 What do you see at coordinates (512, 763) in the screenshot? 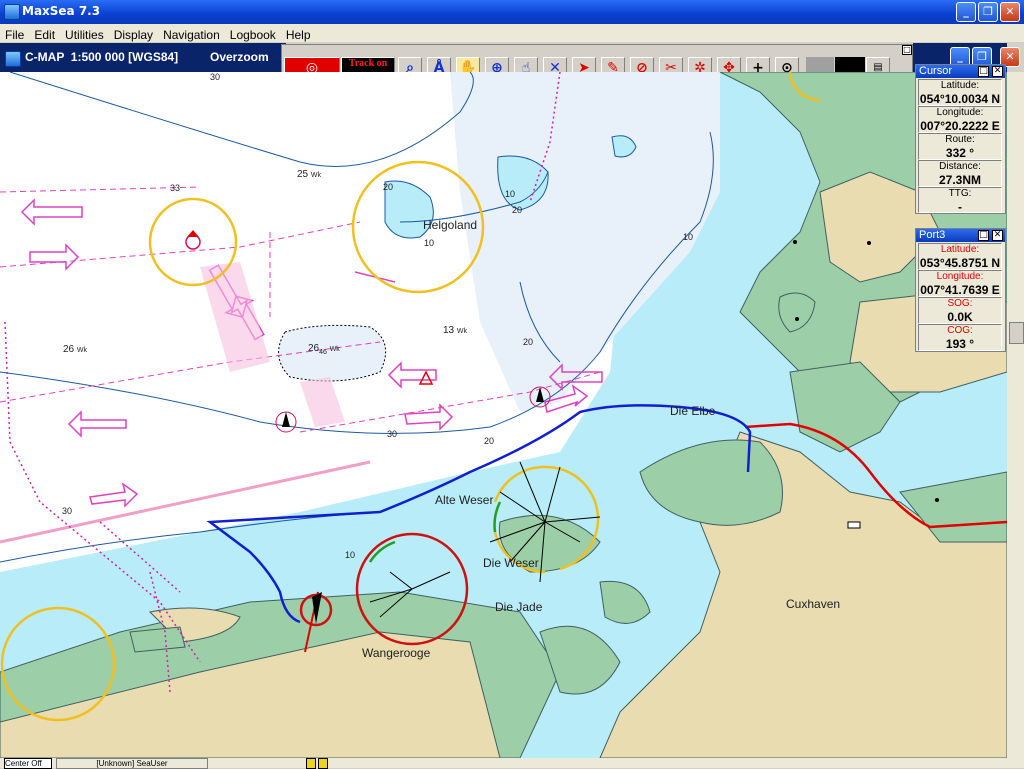
I see `status-bar: Center Off [Unknown] SeaUser` at bounding box center [512, 763].